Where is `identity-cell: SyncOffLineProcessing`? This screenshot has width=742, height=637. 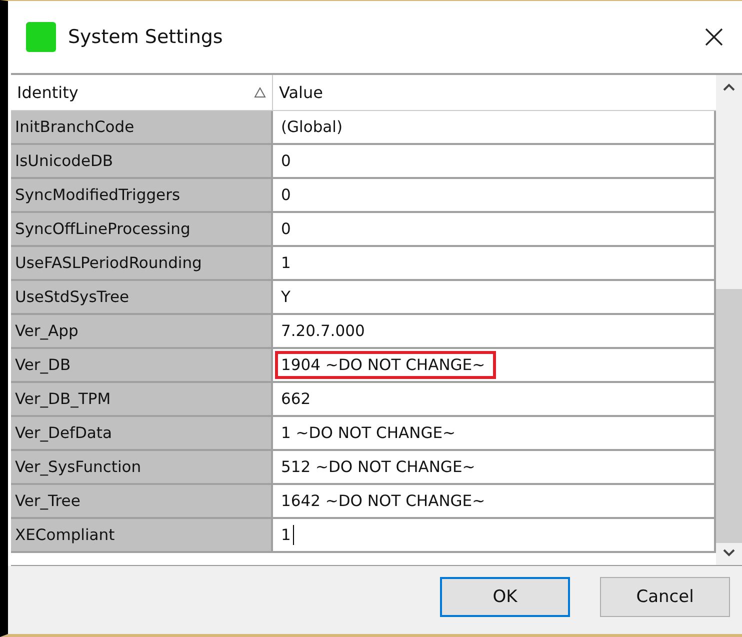 identity-cell: SyncOffLineProcessing is located at coordinates (142, 230).